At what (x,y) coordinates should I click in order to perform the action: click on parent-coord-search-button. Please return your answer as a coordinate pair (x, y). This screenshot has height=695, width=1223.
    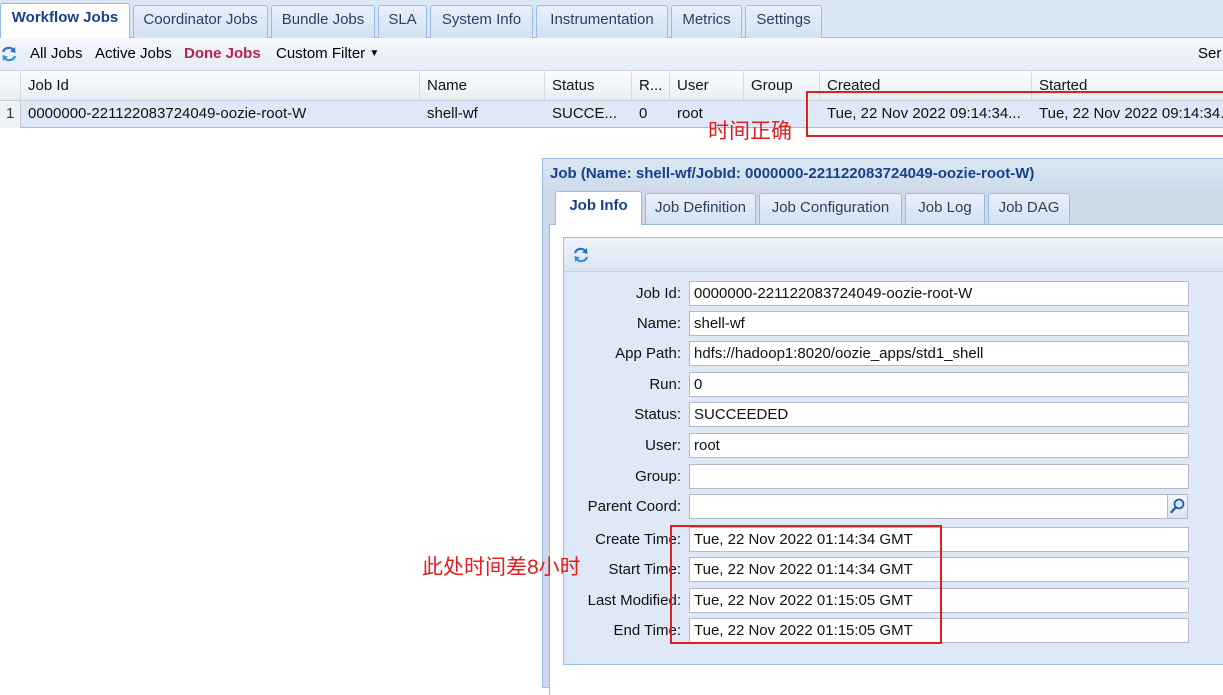
    Looking at the image, I should click on (1177, 506).